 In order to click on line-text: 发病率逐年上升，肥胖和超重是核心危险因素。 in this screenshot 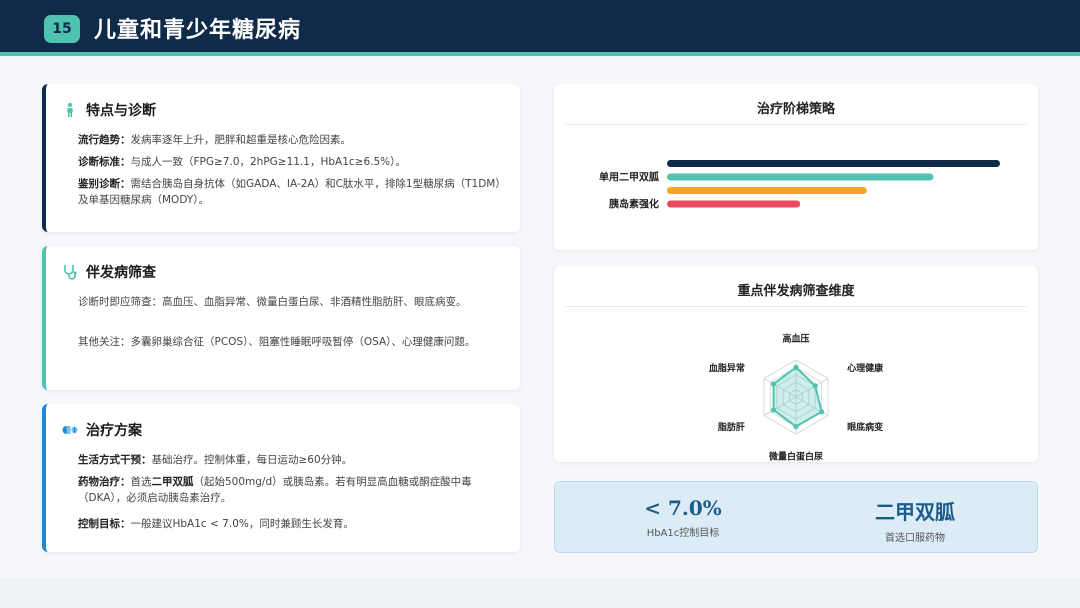, I will do `click(241, 140)`.